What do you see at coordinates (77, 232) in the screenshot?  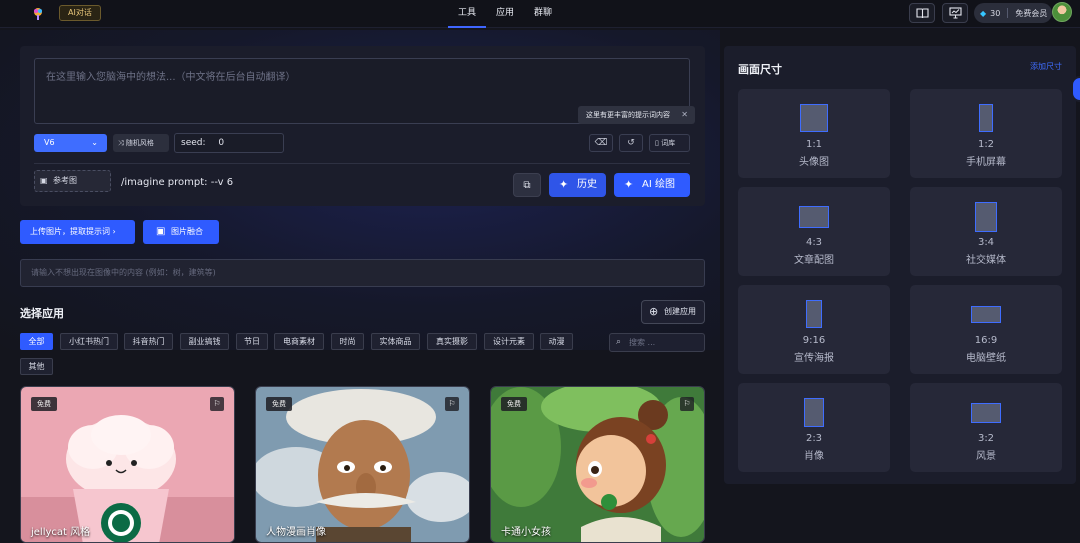 I see `upload-extract-button: 上传图片，提取提示词 ›` at bounding box center [77, 232].